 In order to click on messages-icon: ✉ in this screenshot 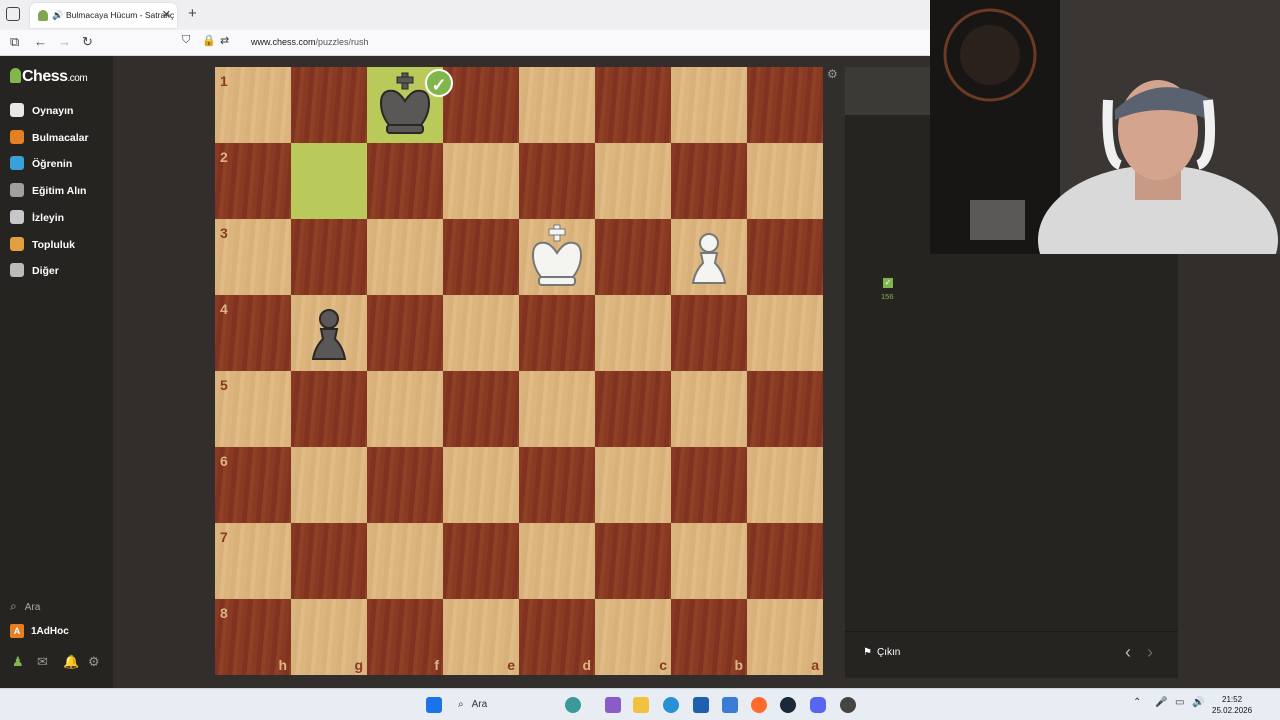, I will do `click(42, 662)`.